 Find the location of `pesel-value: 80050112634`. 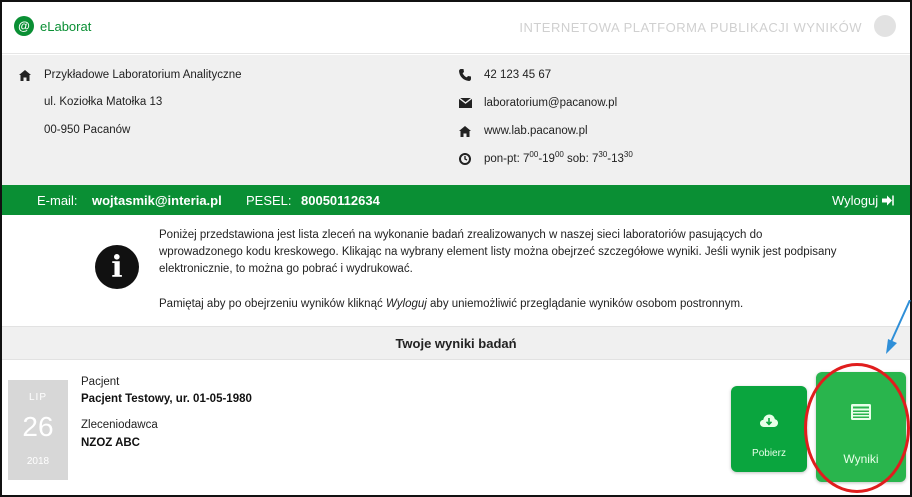

pesel-value: 80050112634 is located at coordinates (340, 200).